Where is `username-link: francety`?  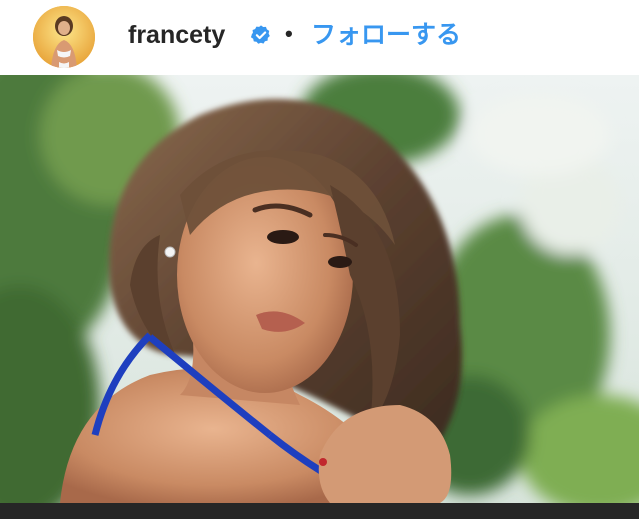 username-link: francety is located at coordinates (176, 35).